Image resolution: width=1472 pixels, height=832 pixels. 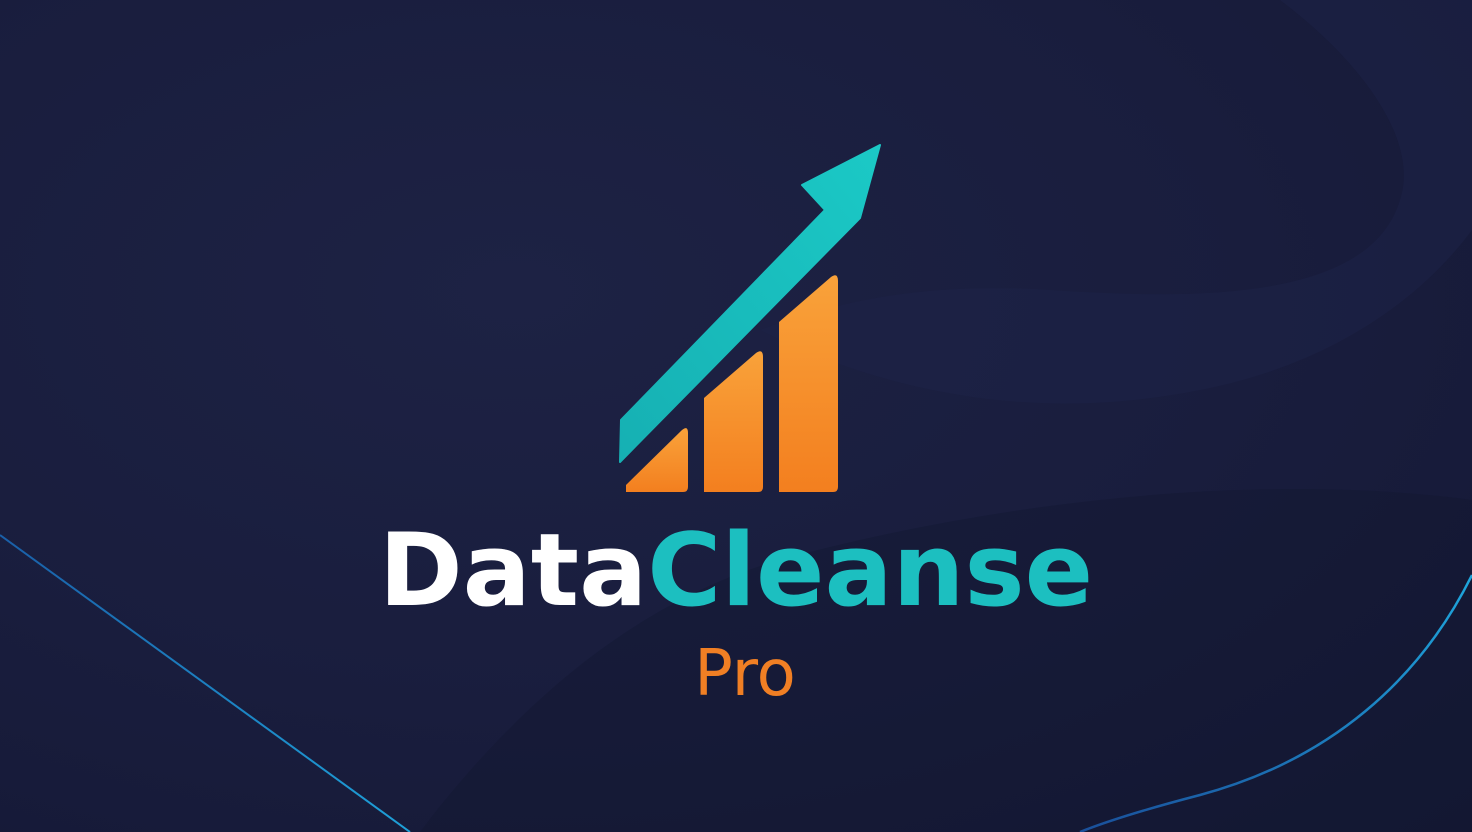 I want to click on logo-word-cleanse: Cleanse, so click(x=870, y=570).